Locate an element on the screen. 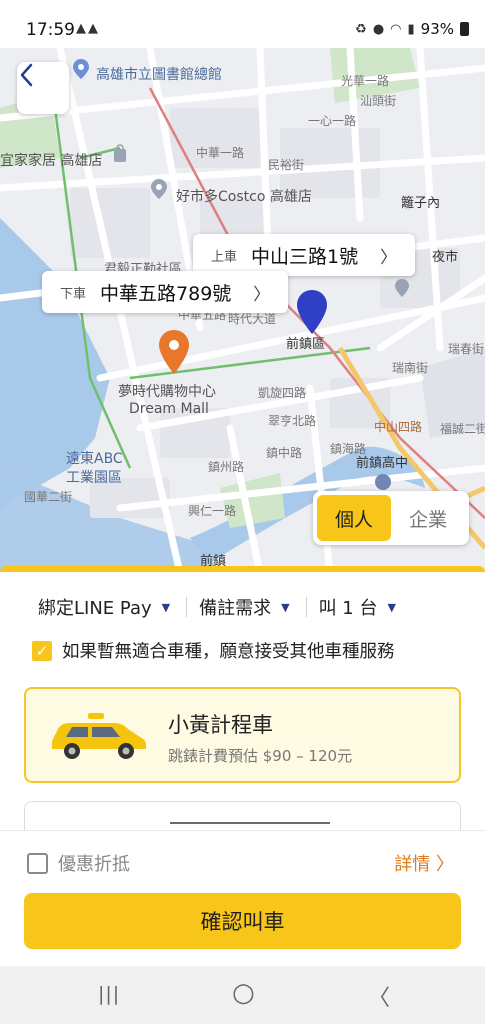  map-label-zhonghua1: 中華一路 is located at coordinates (220, 153).